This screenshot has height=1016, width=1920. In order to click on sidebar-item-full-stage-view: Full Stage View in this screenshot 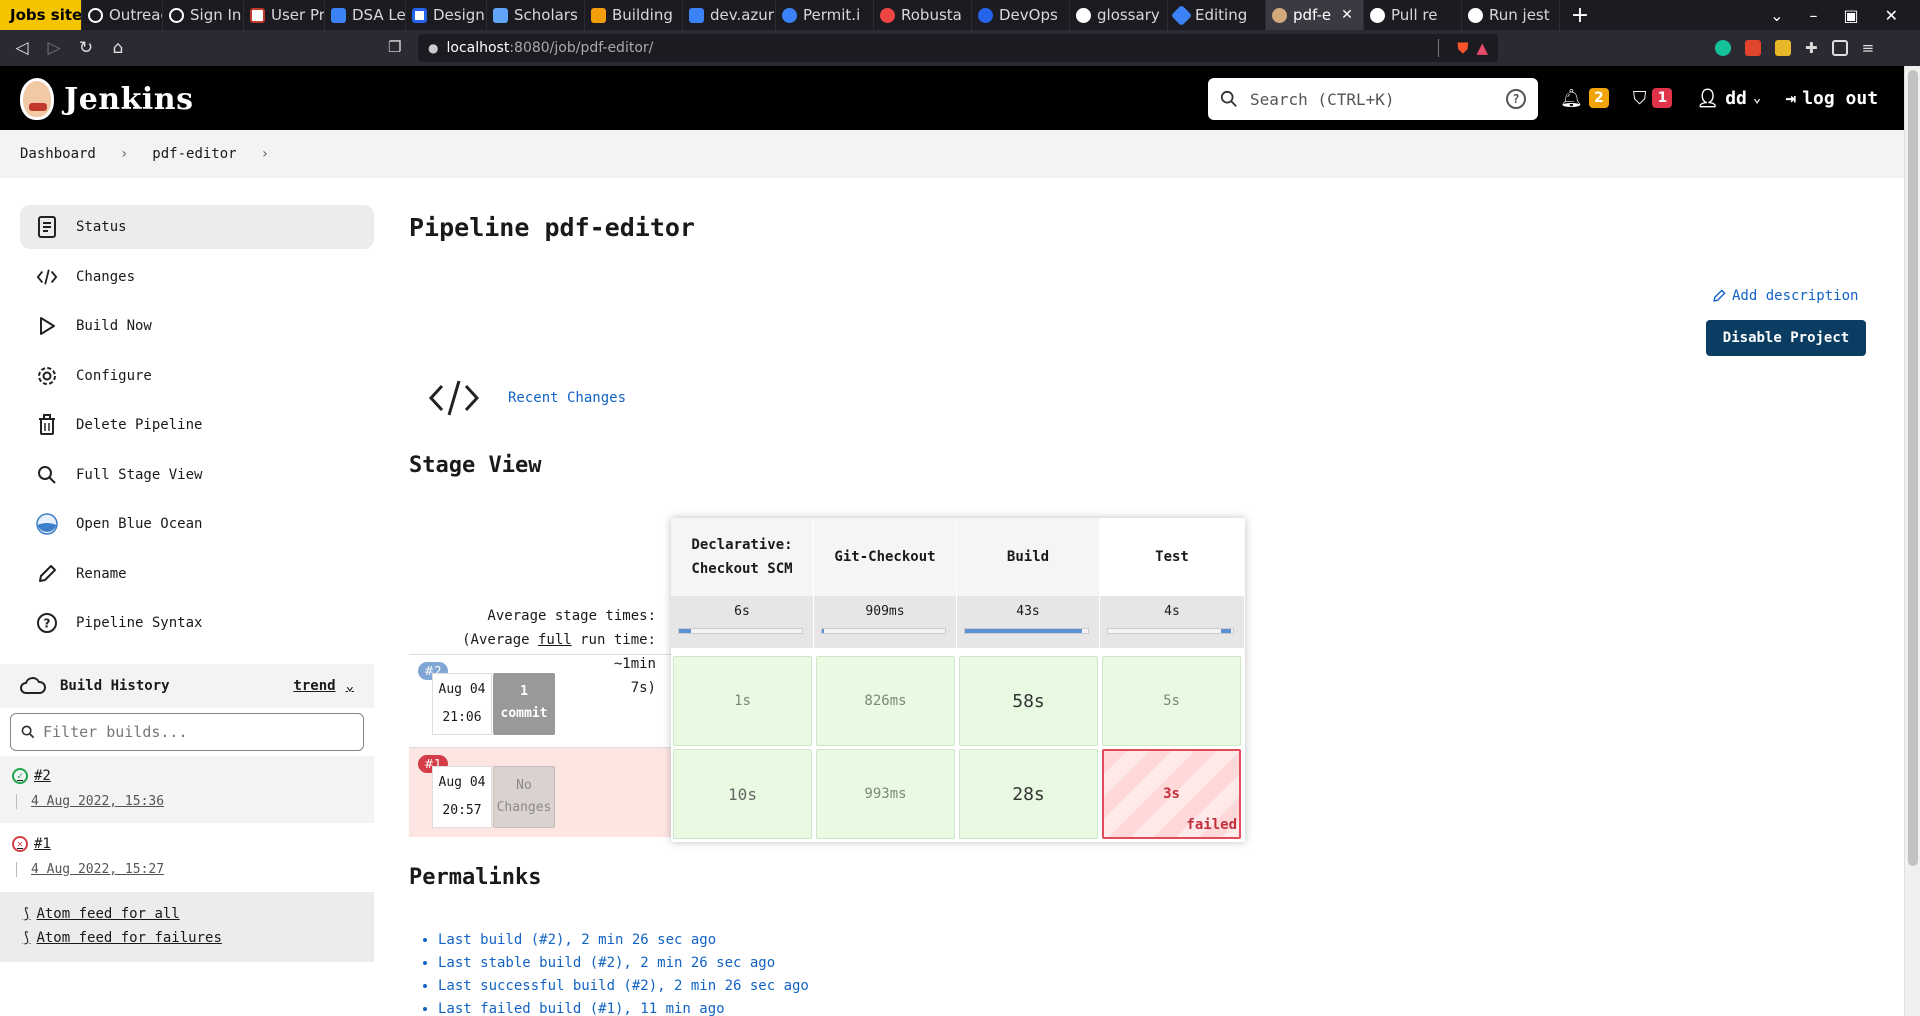, I will do `click(197, 475)`.